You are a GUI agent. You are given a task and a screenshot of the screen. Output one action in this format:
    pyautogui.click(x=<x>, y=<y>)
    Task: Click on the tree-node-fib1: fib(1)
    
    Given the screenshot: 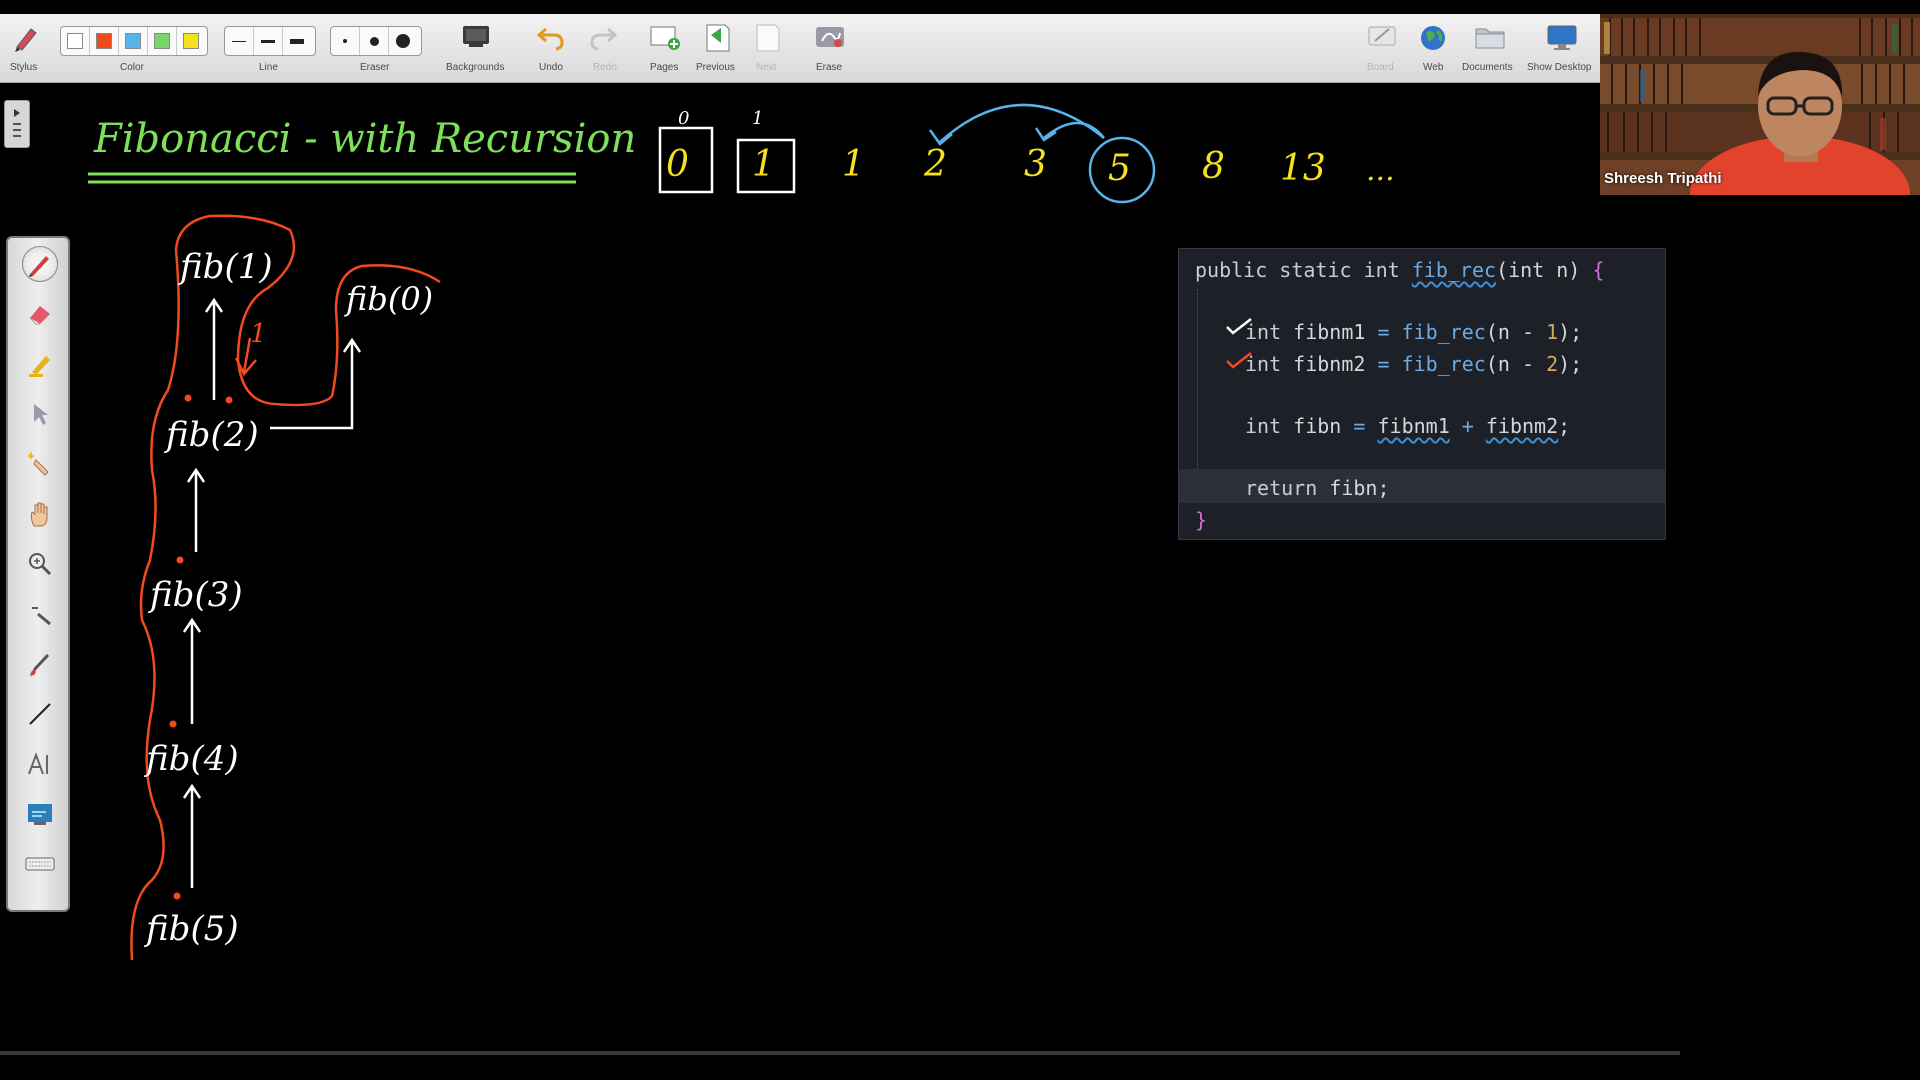 What is the action you would take?
    pyautogui.click(x=225, y=267)
    